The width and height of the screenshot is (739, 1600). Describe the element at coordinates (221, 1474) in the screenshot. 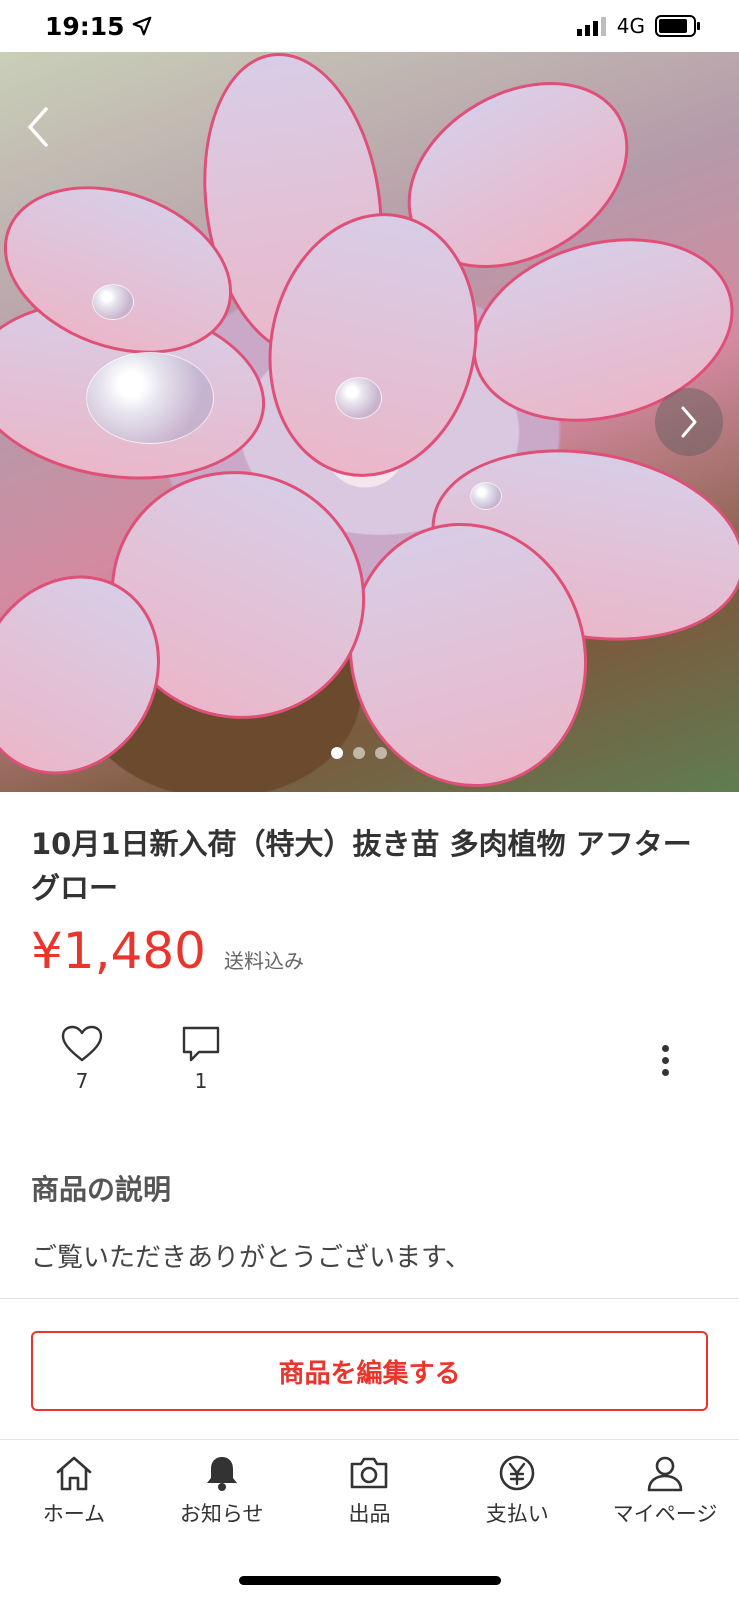

I see `bell-icon` at that location.